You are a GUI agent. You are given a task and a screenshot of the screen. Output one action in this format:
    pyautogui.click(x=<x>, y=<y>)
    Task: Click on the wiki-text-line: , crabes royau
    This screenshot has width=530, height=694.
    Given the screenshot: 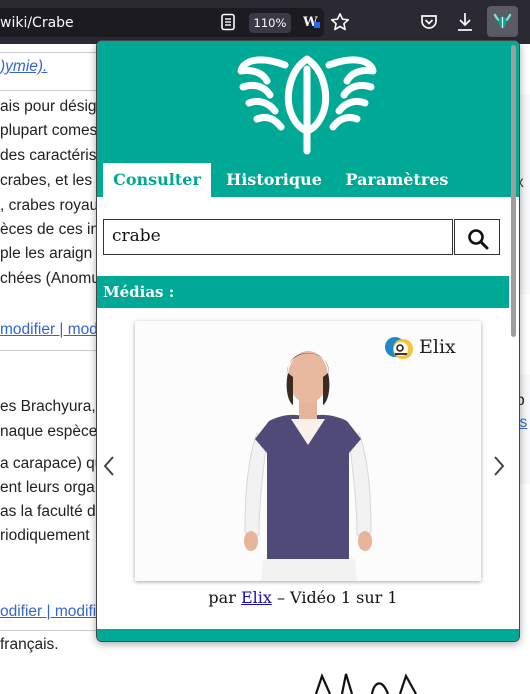 What is the action you would take?
    pyautogui.click(x=49, y=205)
    